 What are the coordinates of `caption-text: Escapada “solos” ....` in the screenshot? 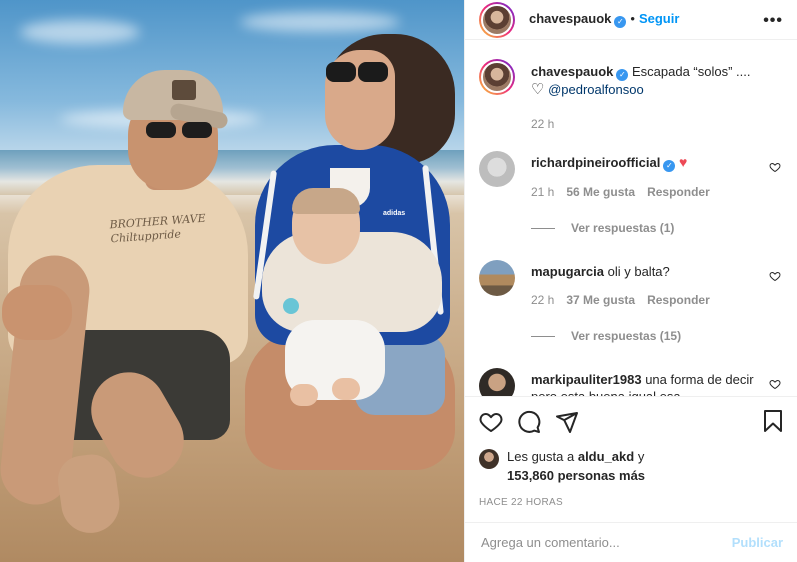 It's located at (691, 71).